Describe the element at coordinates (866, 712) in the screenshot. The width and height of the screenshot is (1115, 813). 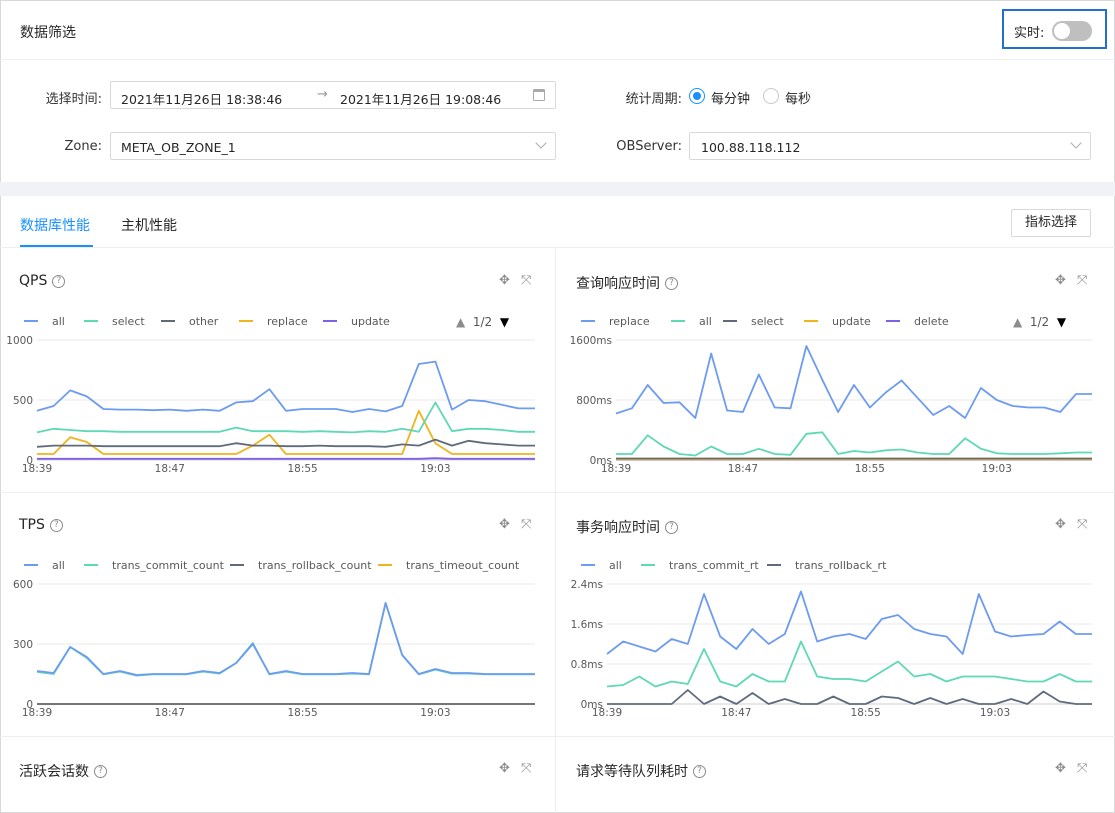
I see `x-tick-label: 18:55` at that location.